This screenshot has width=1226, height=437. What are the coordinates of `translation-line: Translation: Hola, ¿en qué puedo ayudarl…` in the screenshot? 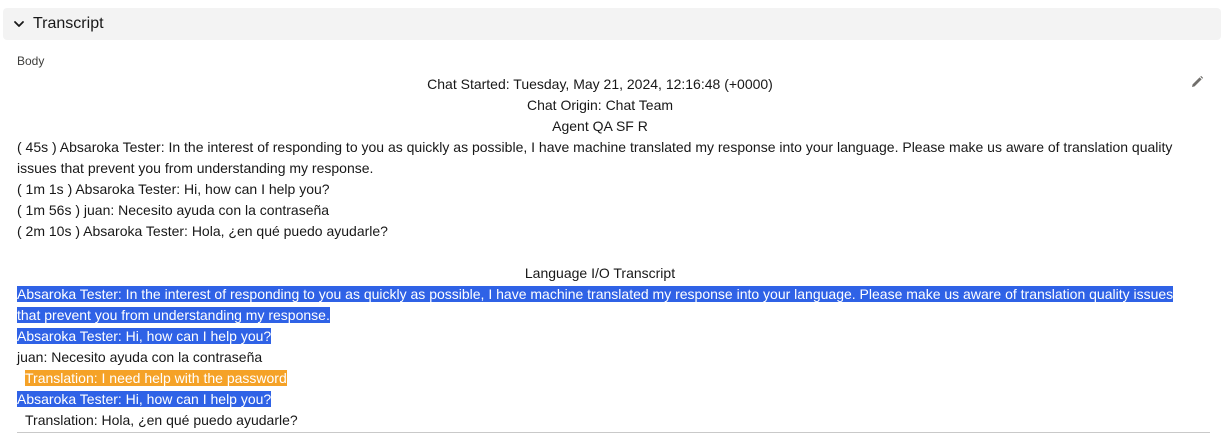 It's located at (161, 420).